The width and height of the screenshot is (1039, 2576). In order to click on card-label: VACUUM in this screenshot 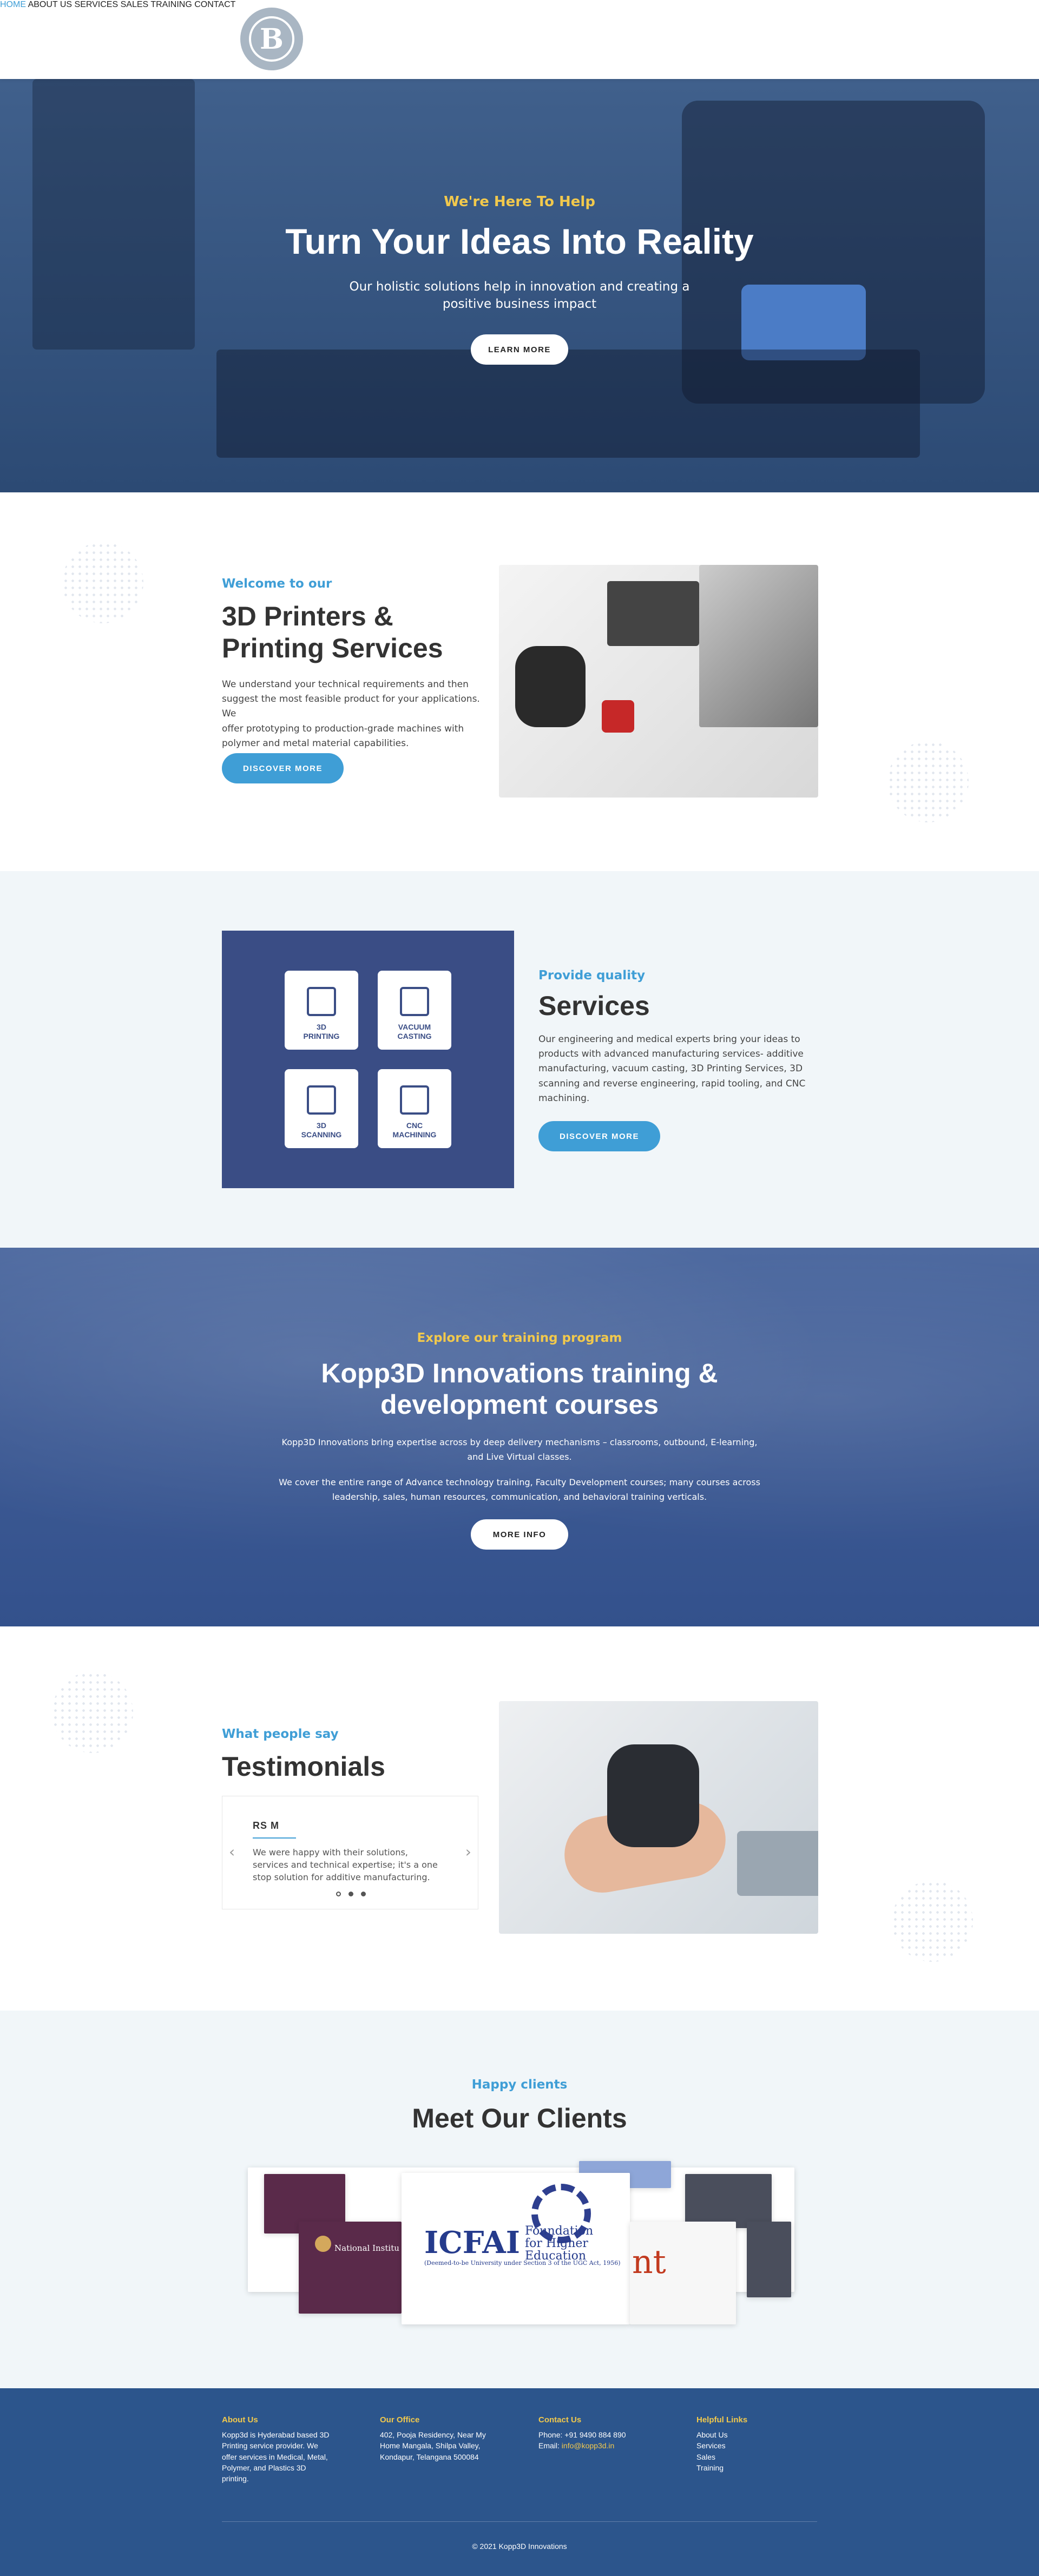, I will do `click(414, 1027)`.